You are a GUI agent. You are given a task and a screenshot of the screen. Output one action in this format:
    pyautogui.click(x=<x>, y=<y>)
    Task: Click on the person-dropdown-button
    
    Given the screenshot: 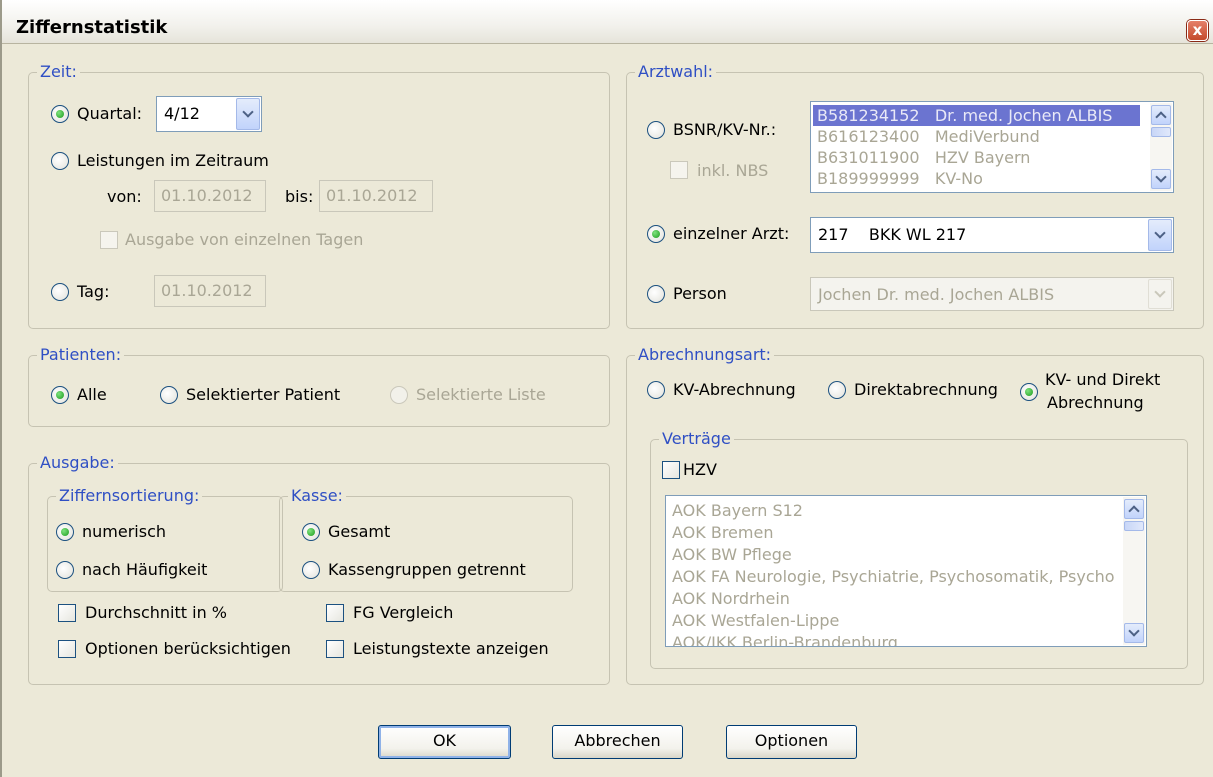 What is the action you would take?
    pyautogui.click(x=1160, y=294)
    